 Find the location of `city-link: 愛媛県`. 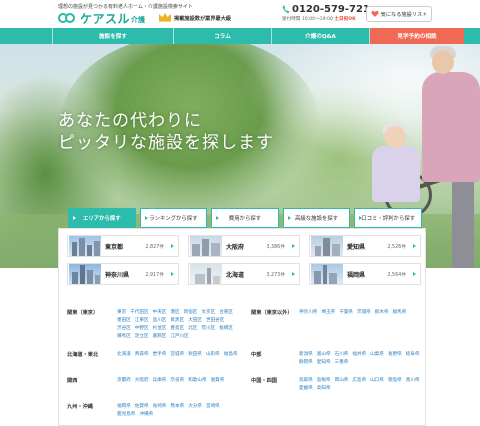

city-link: 愛媛県 is located at coordinates (306, 388).